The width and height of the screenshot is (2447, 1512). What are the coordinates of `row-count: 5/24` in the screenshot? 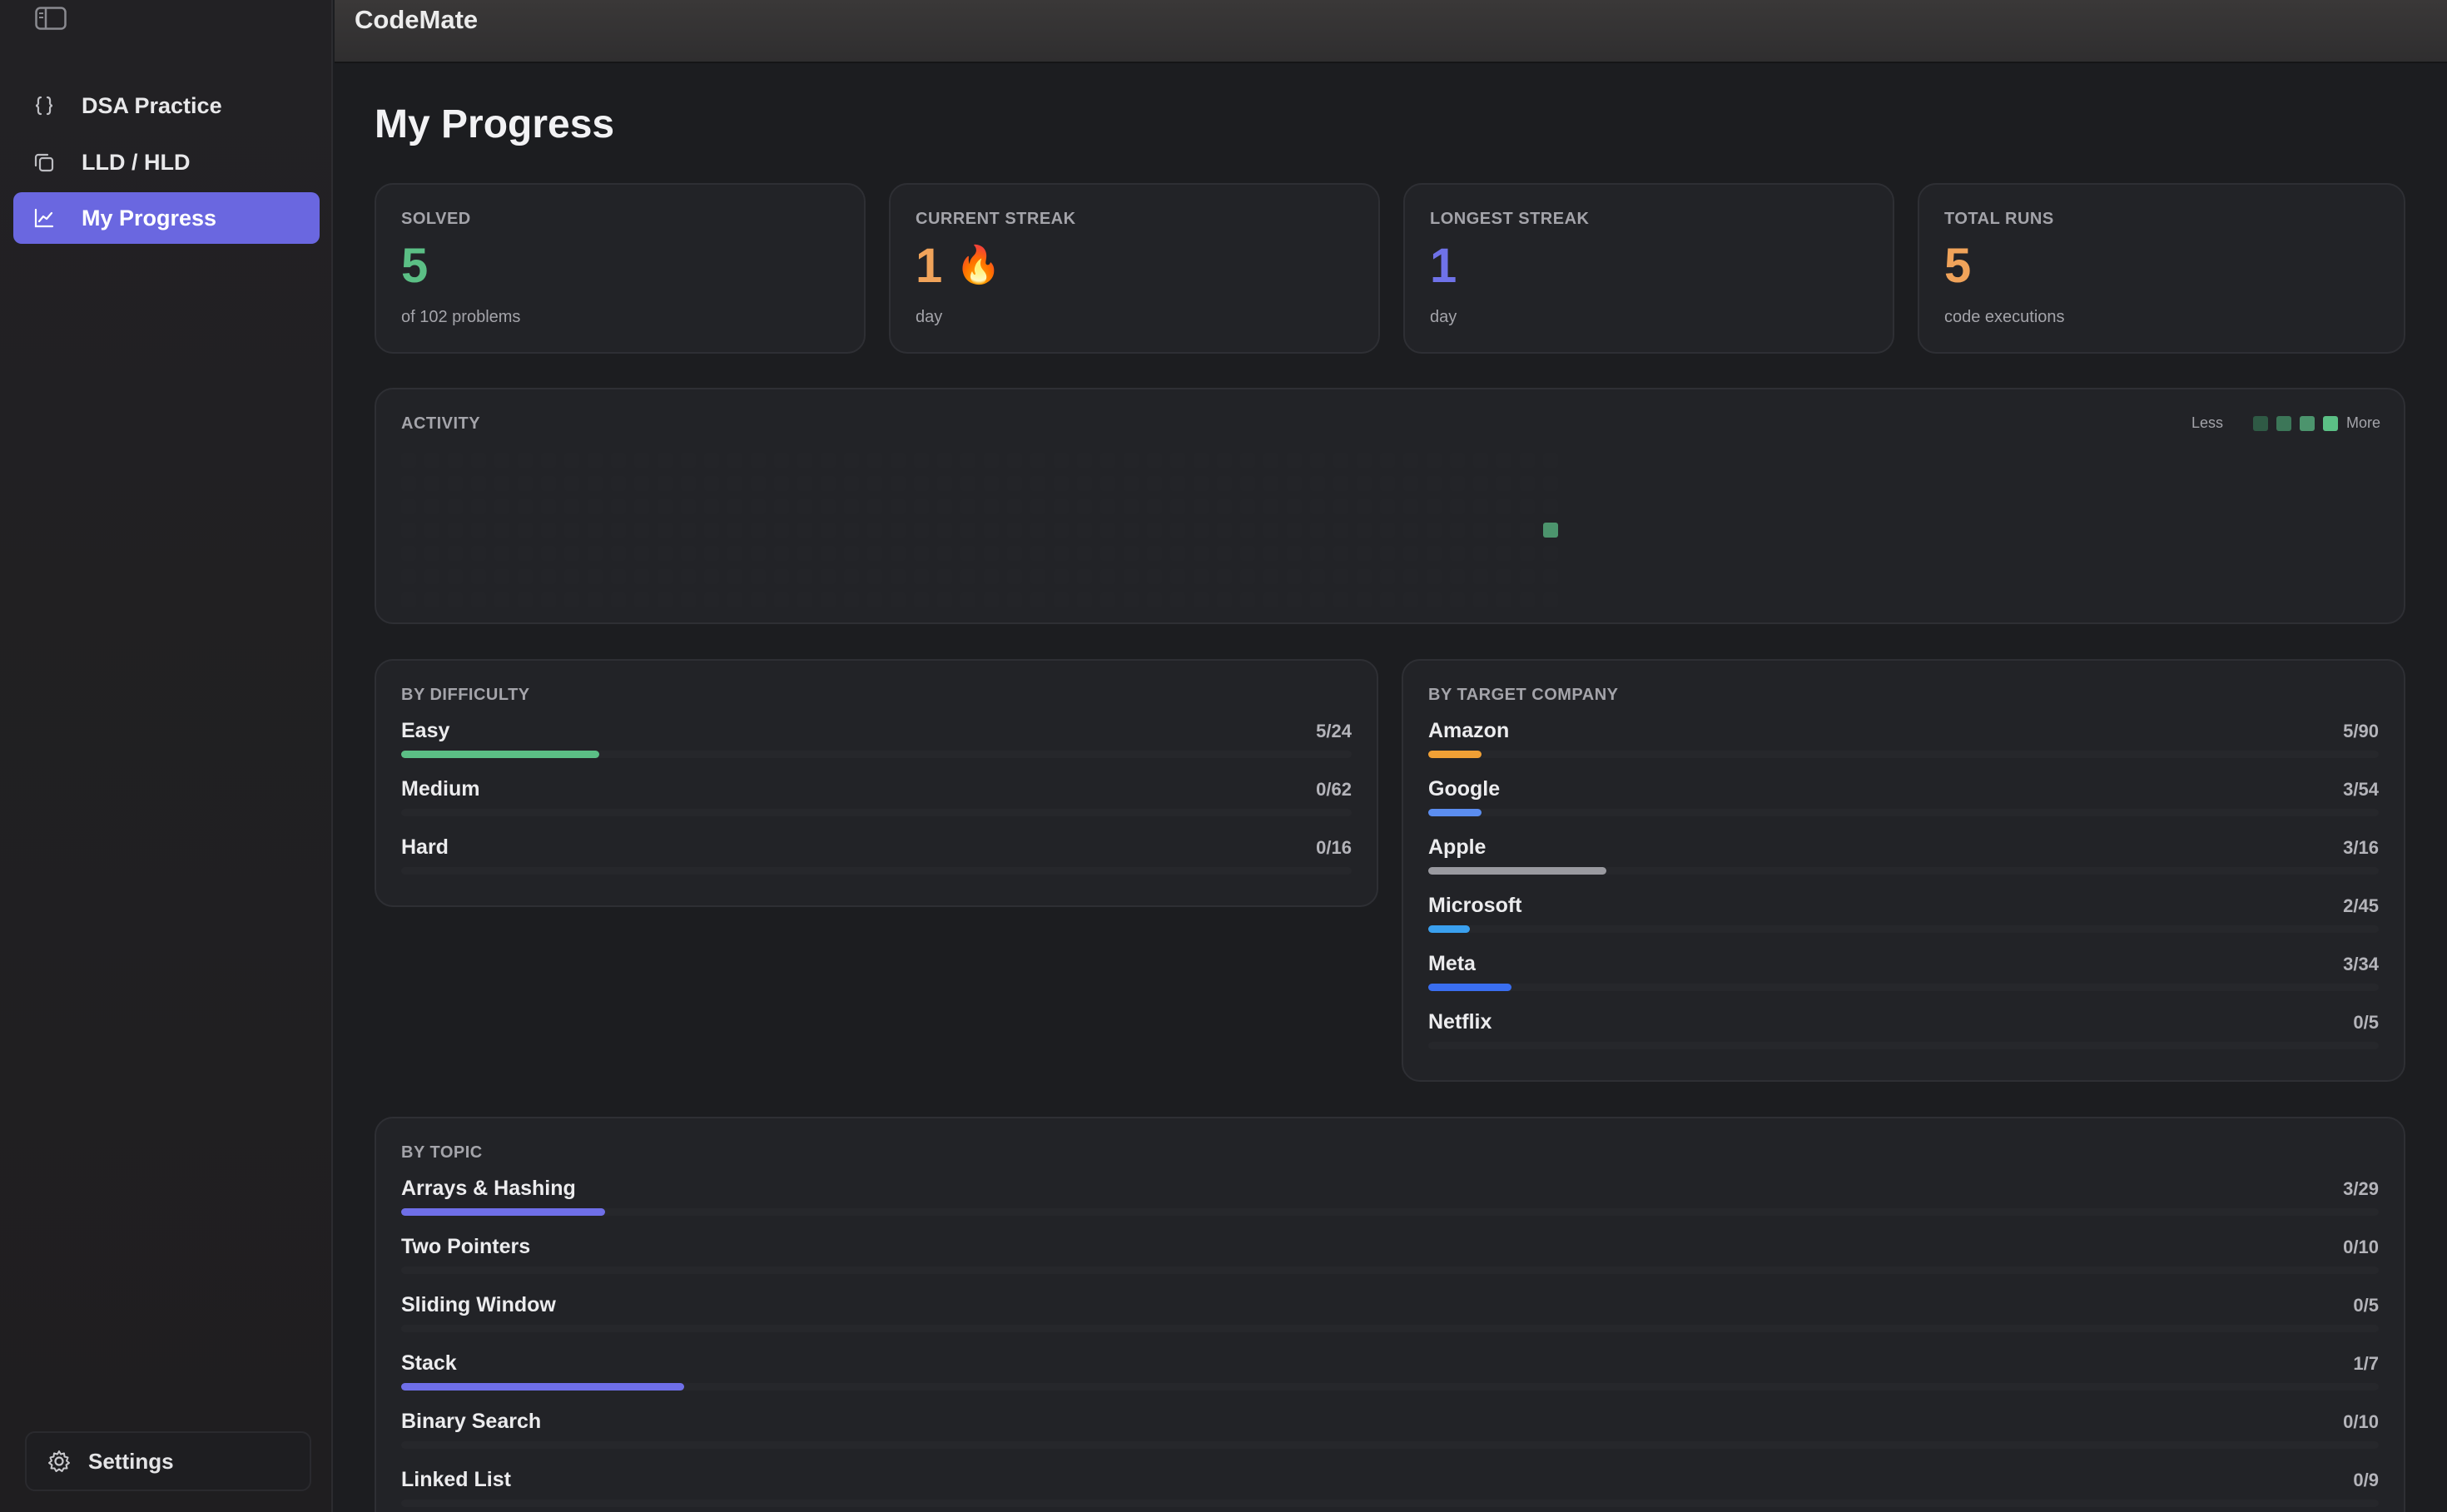 It's located at (1334, 731).